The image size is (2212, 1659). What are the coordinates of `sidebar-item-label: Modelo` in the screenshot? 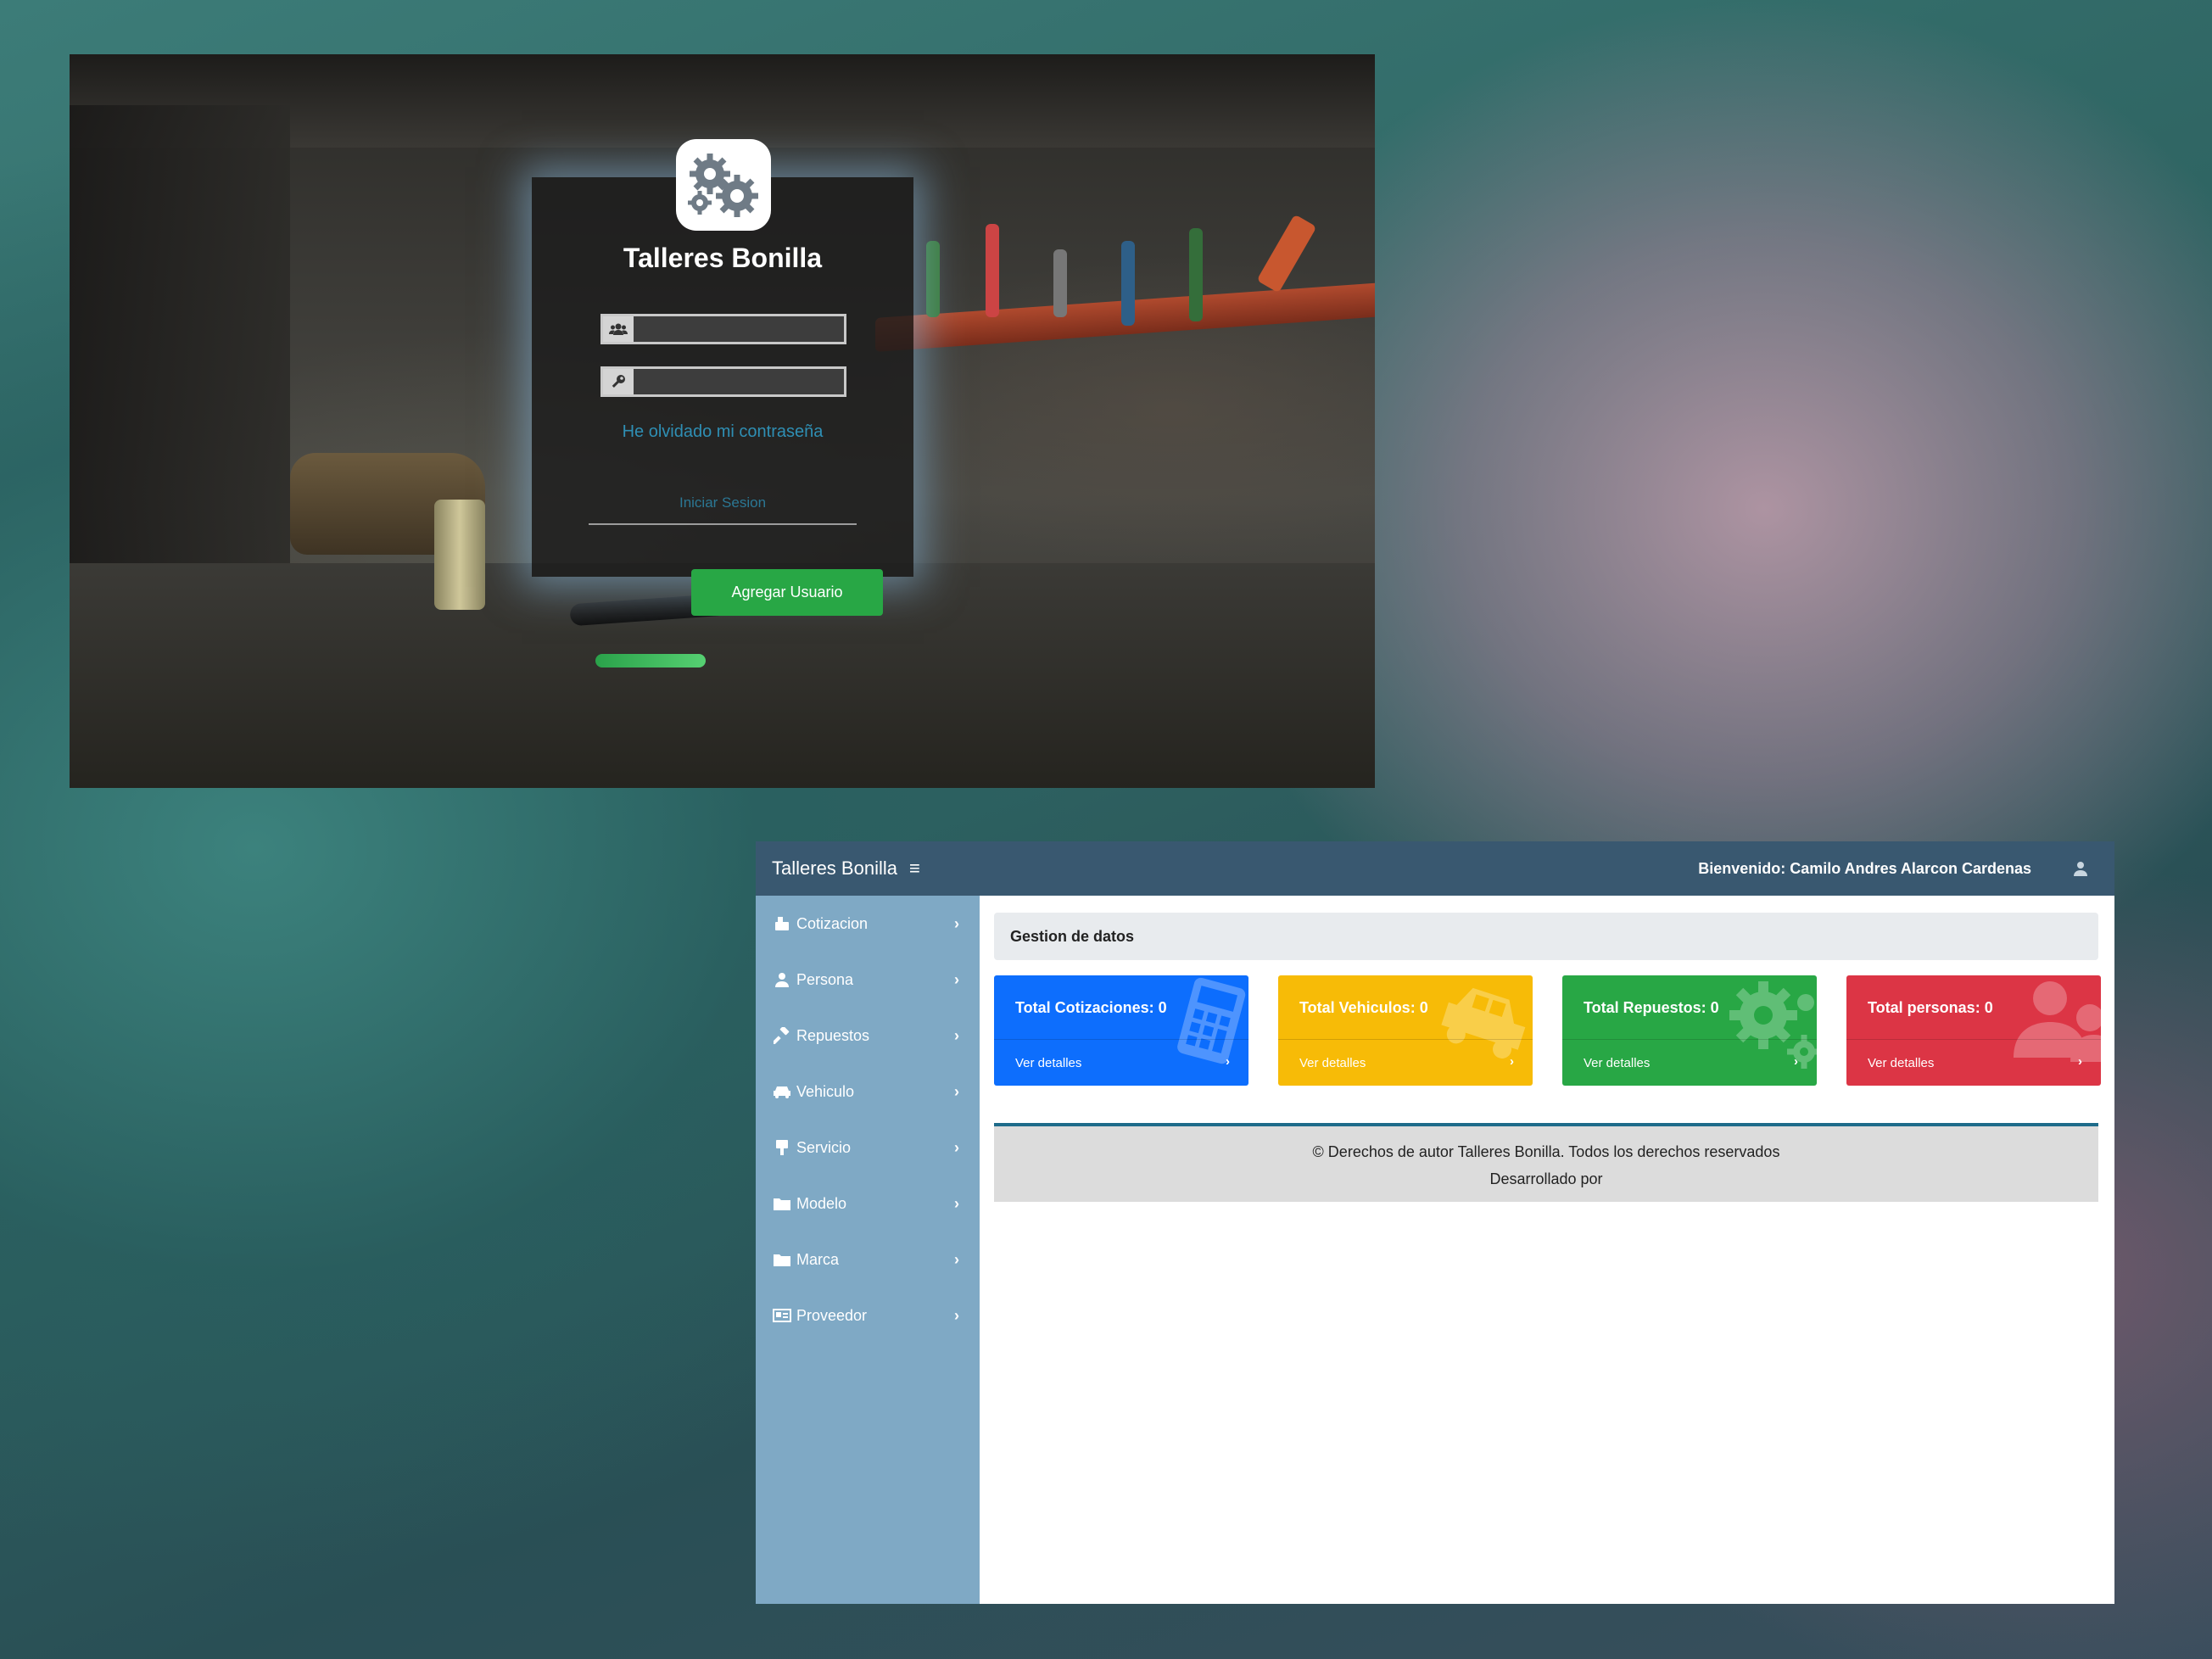 It's located at (822, 1203).